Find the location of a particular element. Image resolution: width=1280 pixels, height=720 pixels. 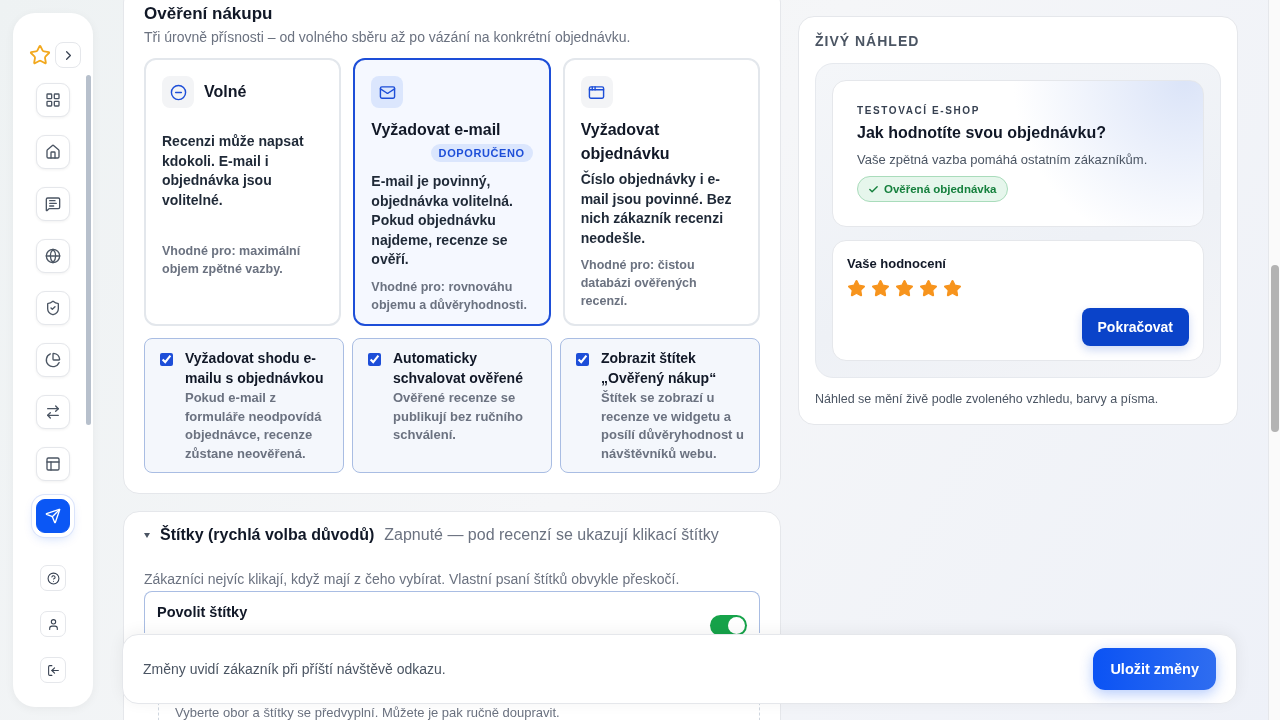

help-button is located at coordinates (53, 578).